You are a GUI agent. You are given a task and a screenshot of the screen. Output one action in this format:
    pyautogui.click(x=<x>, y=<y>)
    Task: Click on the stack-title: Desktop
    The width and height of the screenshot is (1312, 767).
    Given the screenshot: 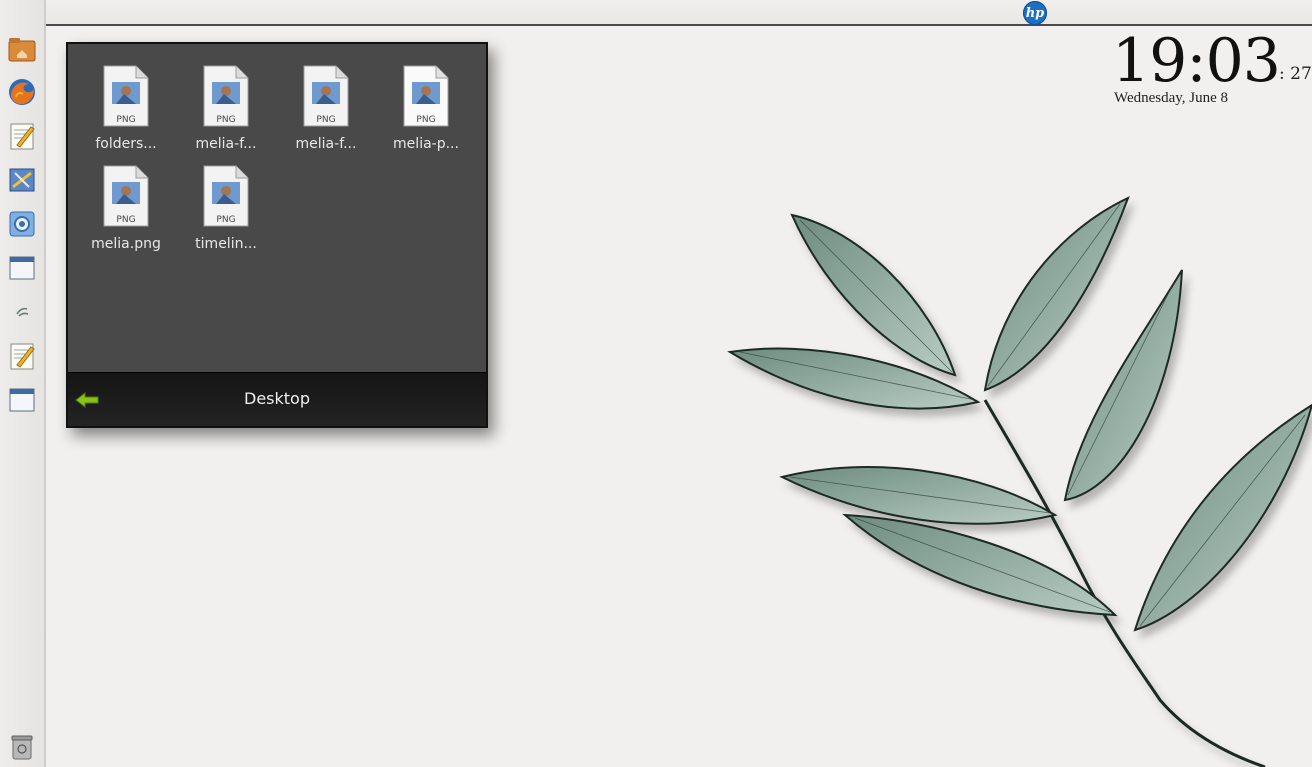 What is the action you would take?
    pyautogui.click(x=277, y=398)
    